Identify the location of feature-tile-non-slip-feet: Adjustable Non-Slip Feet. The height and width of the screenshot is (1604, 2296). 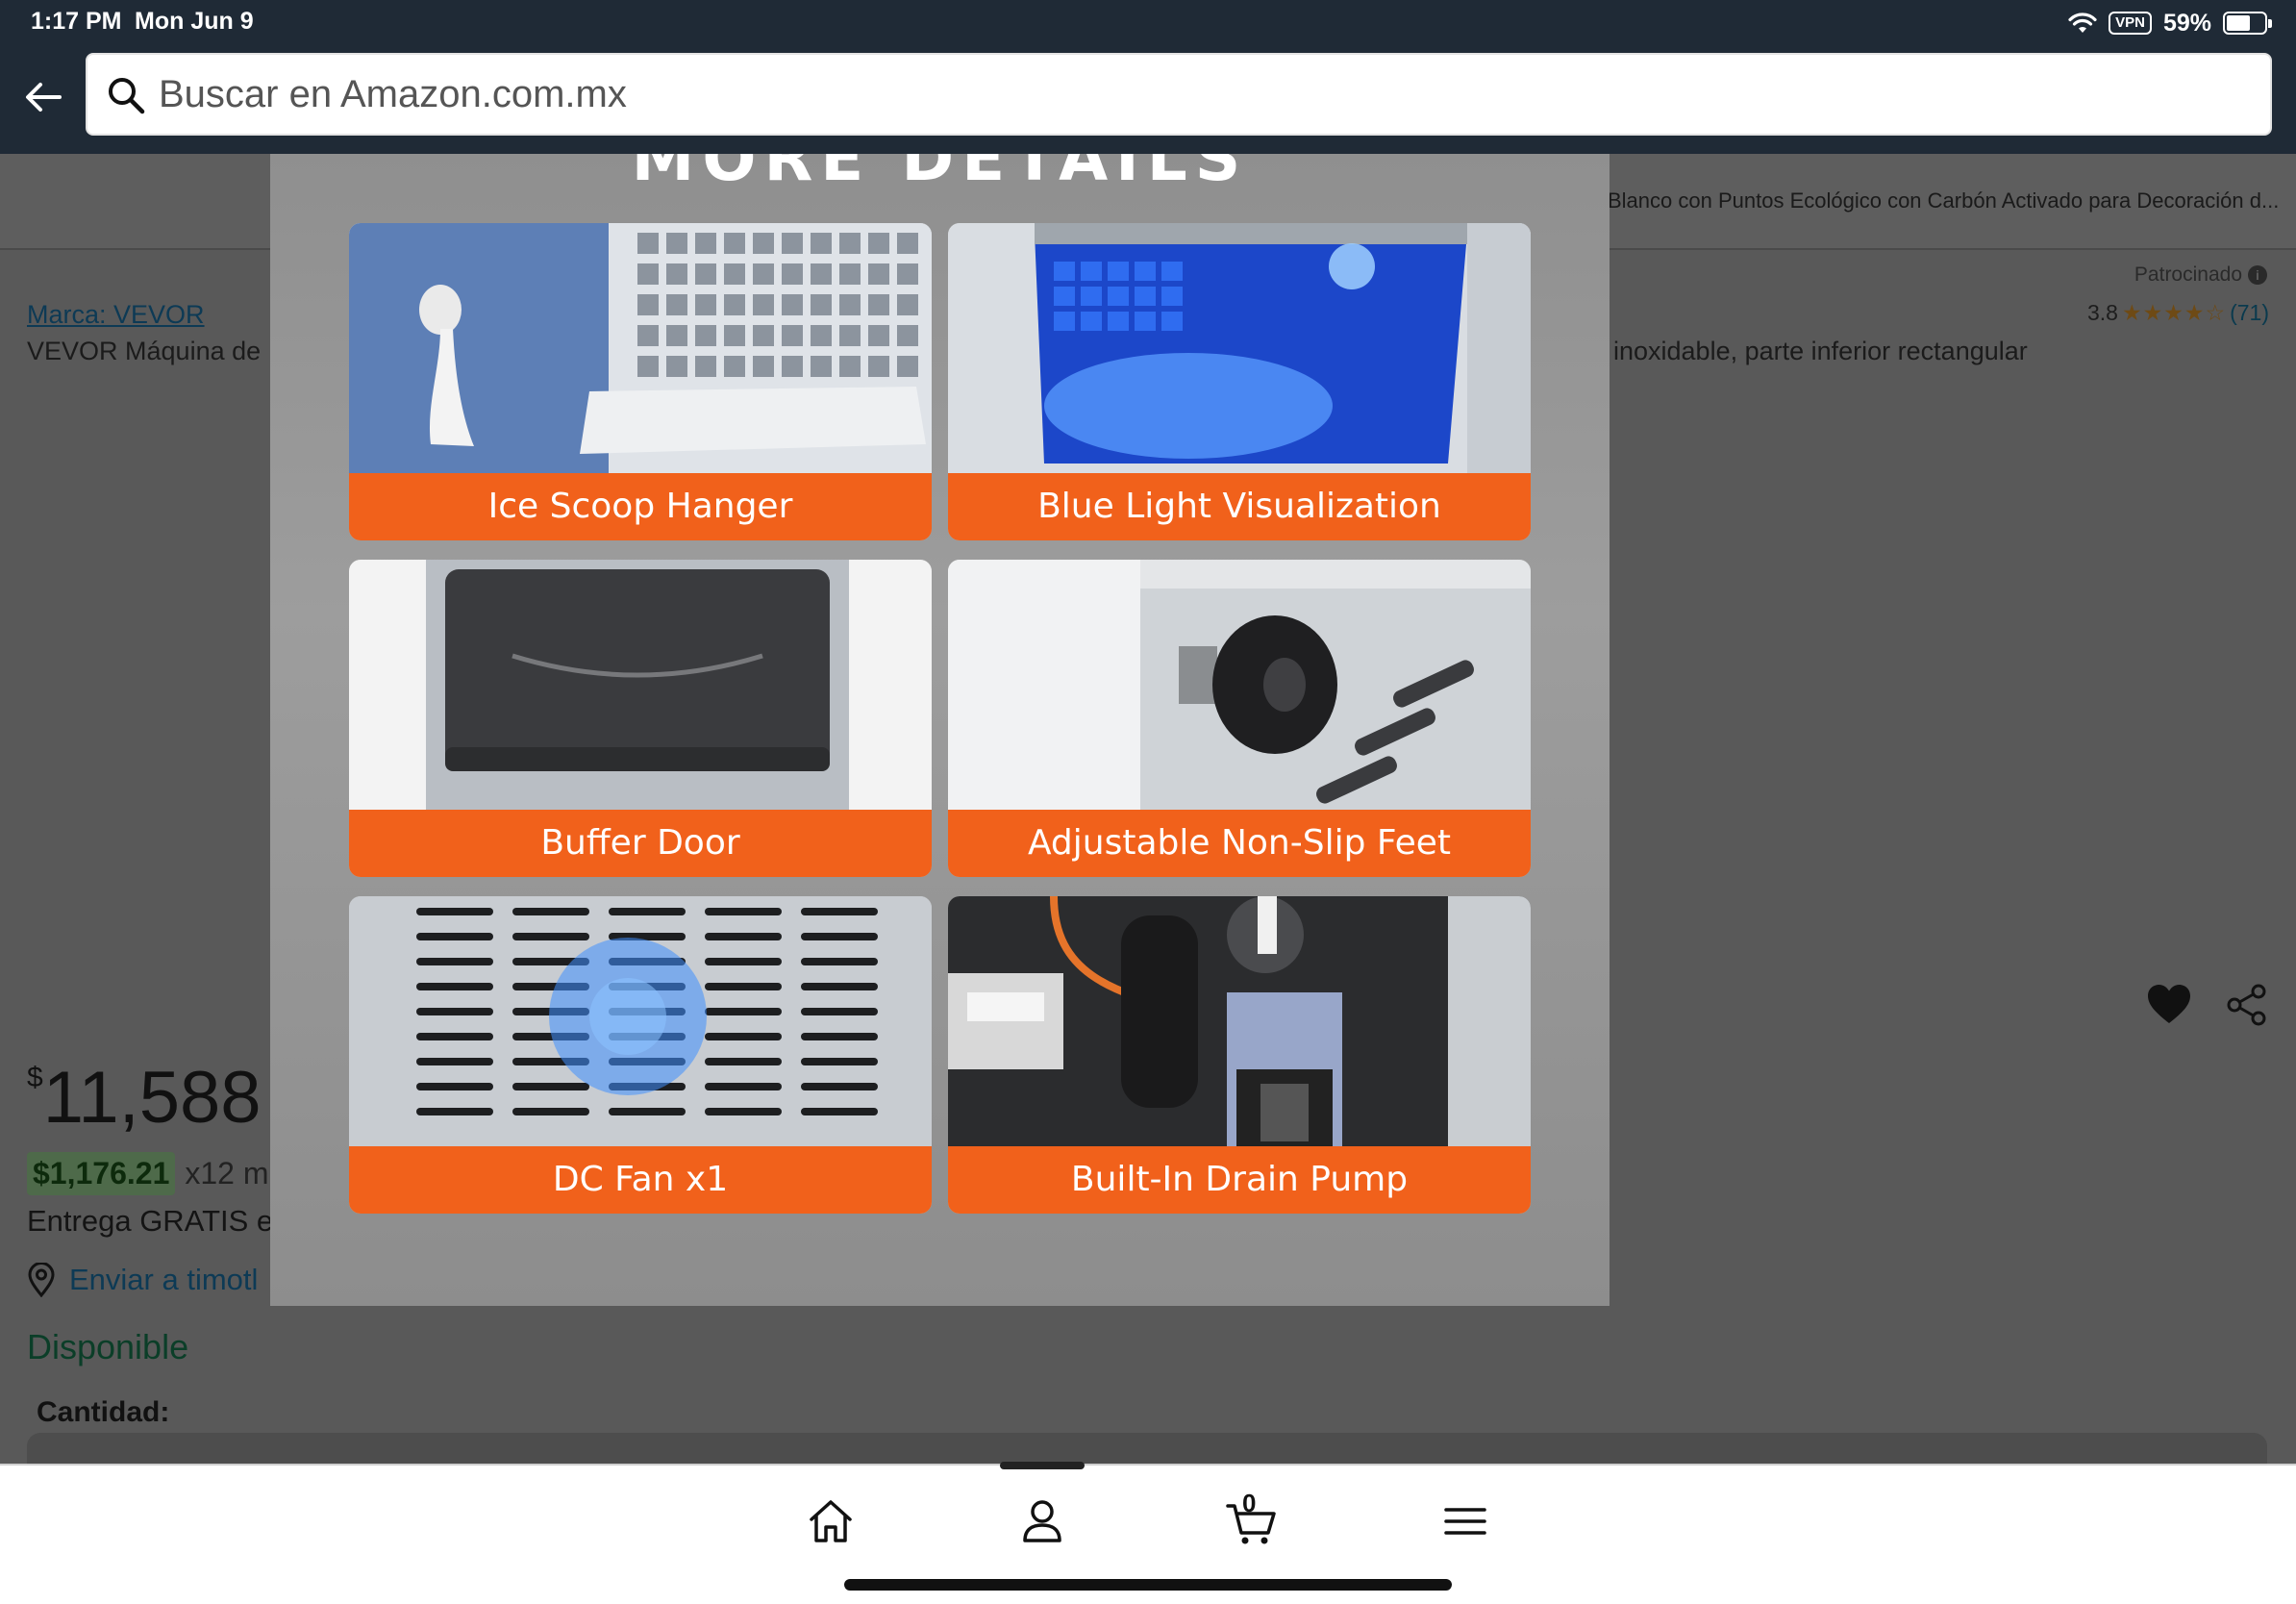
(1239, 718).